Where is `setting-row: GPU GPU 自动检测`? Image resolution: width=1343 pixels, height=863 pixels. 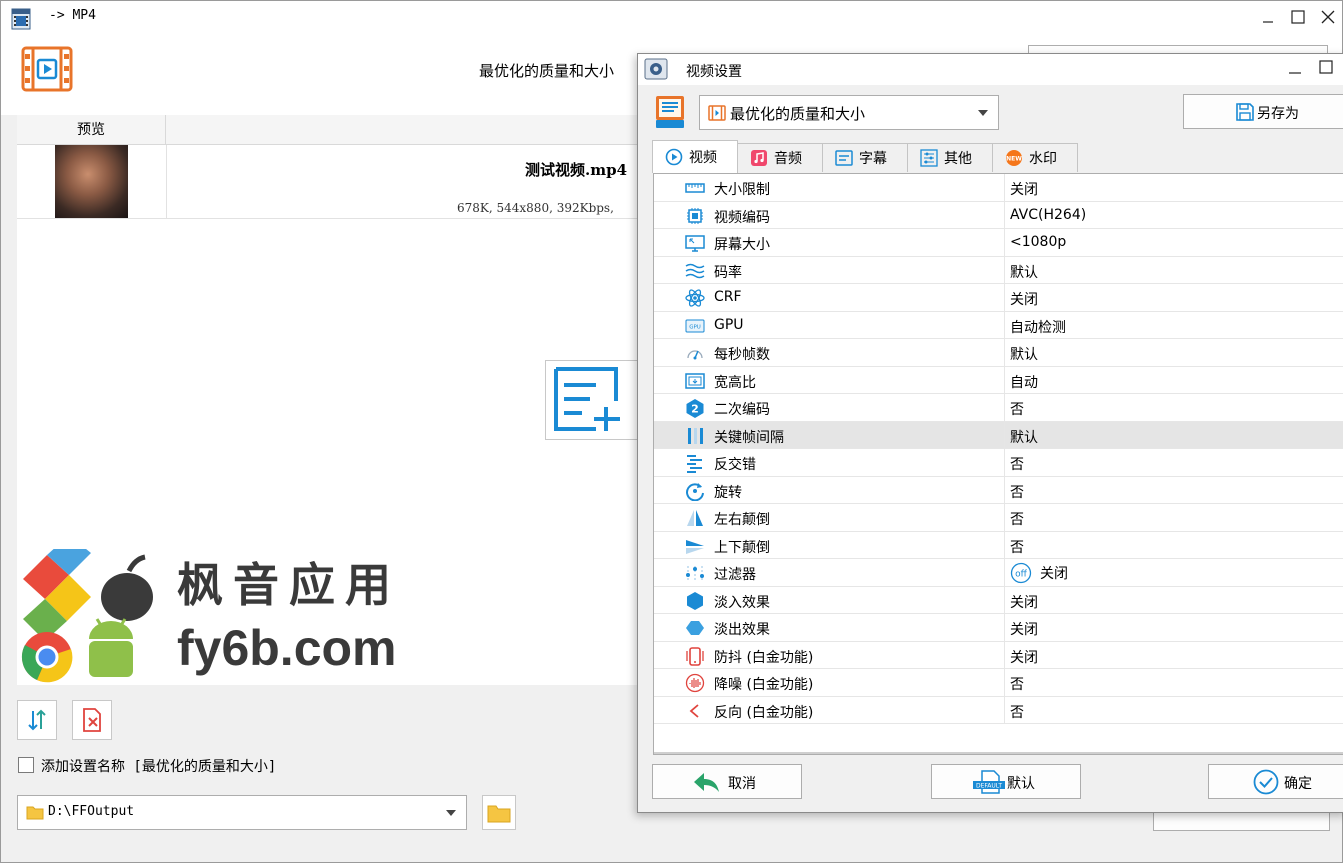 setting-row: GPU GPU 自动检测 is located at coordinates (998, 325).